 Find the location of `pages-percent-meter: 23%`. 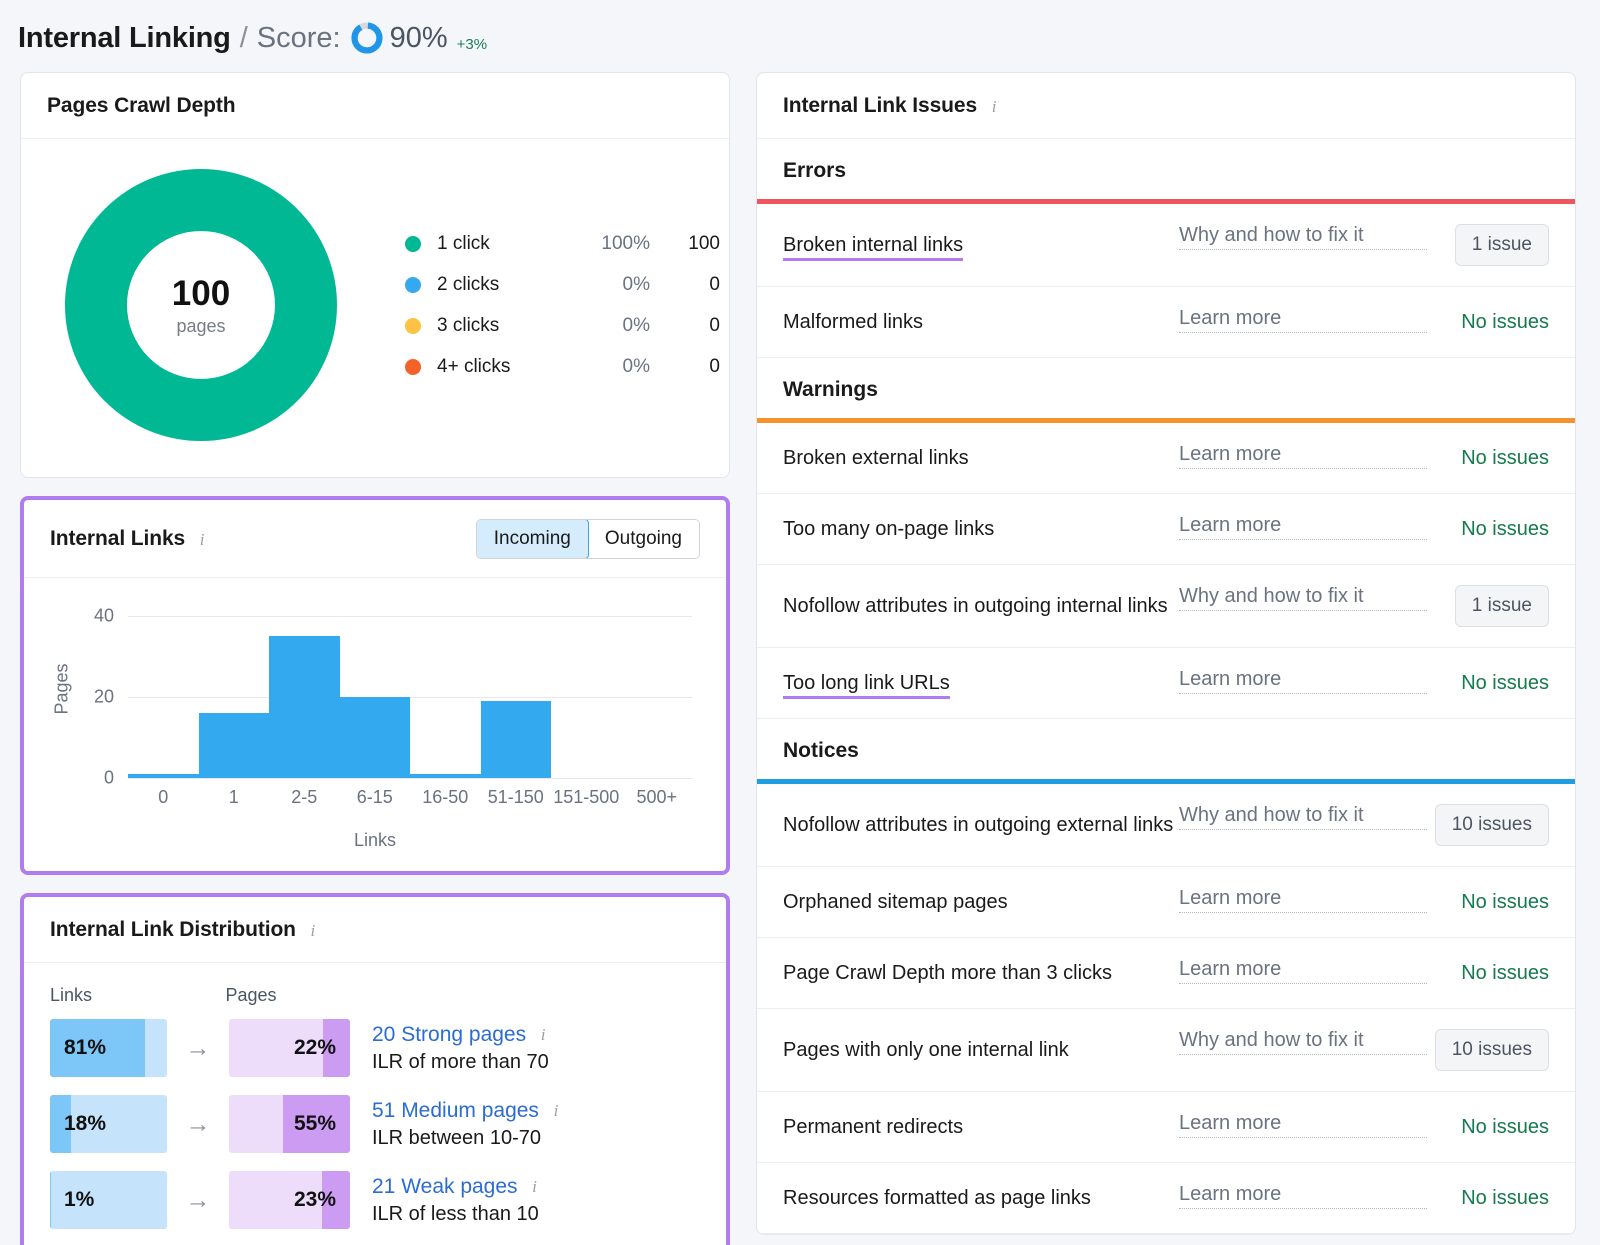

pages-percent-meter: 23% is located at coordinates (289, 1200).